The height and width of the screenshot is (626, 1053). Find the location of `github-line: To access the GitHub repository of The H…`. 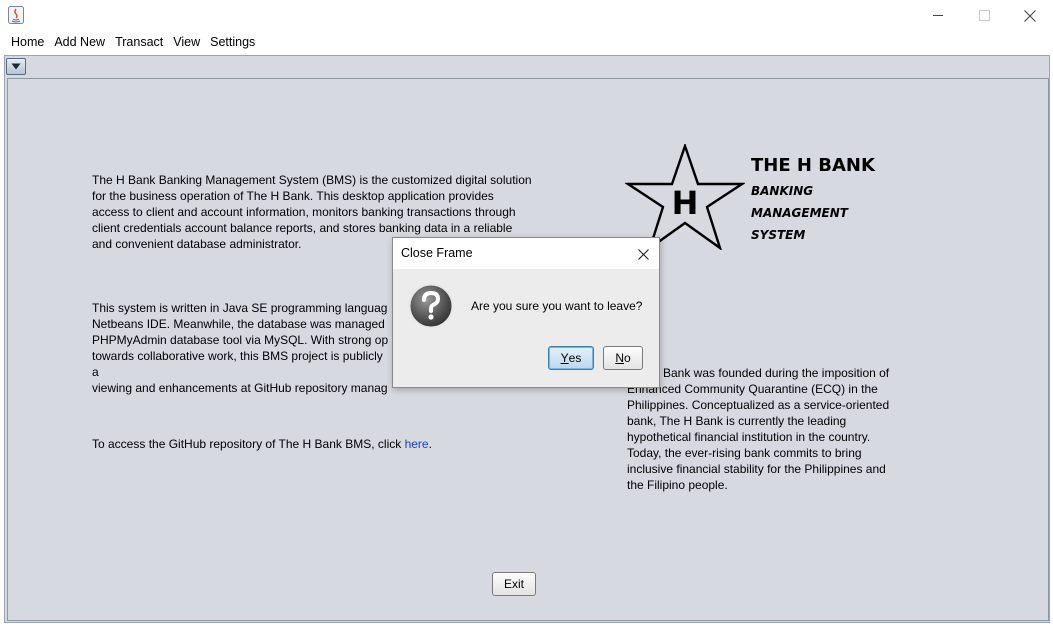

github-line: To access the GitHub repository of The H… is located at coordinates (262, 444).